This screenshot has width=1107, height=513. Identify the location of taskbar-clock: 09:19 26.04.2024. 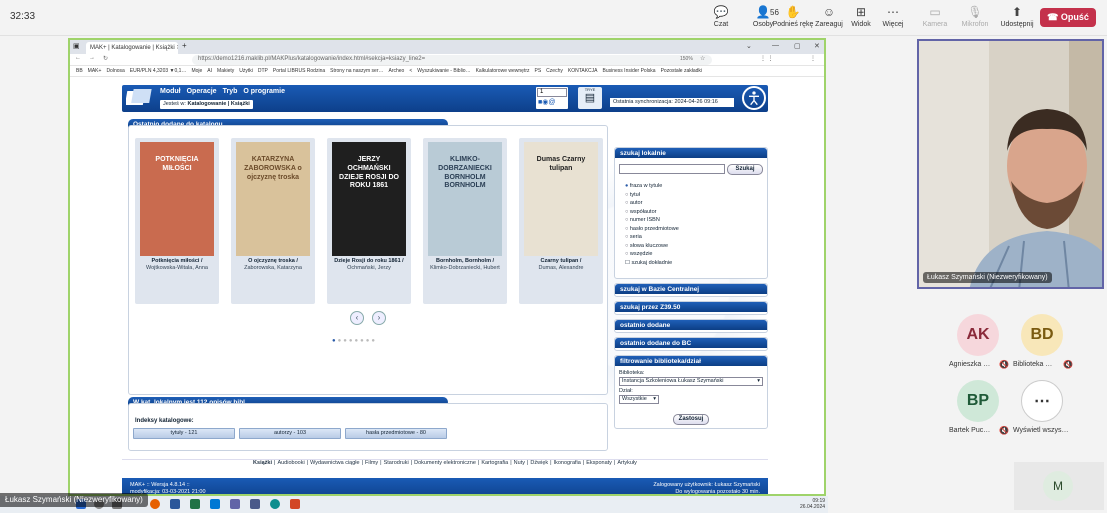
(812, 504).